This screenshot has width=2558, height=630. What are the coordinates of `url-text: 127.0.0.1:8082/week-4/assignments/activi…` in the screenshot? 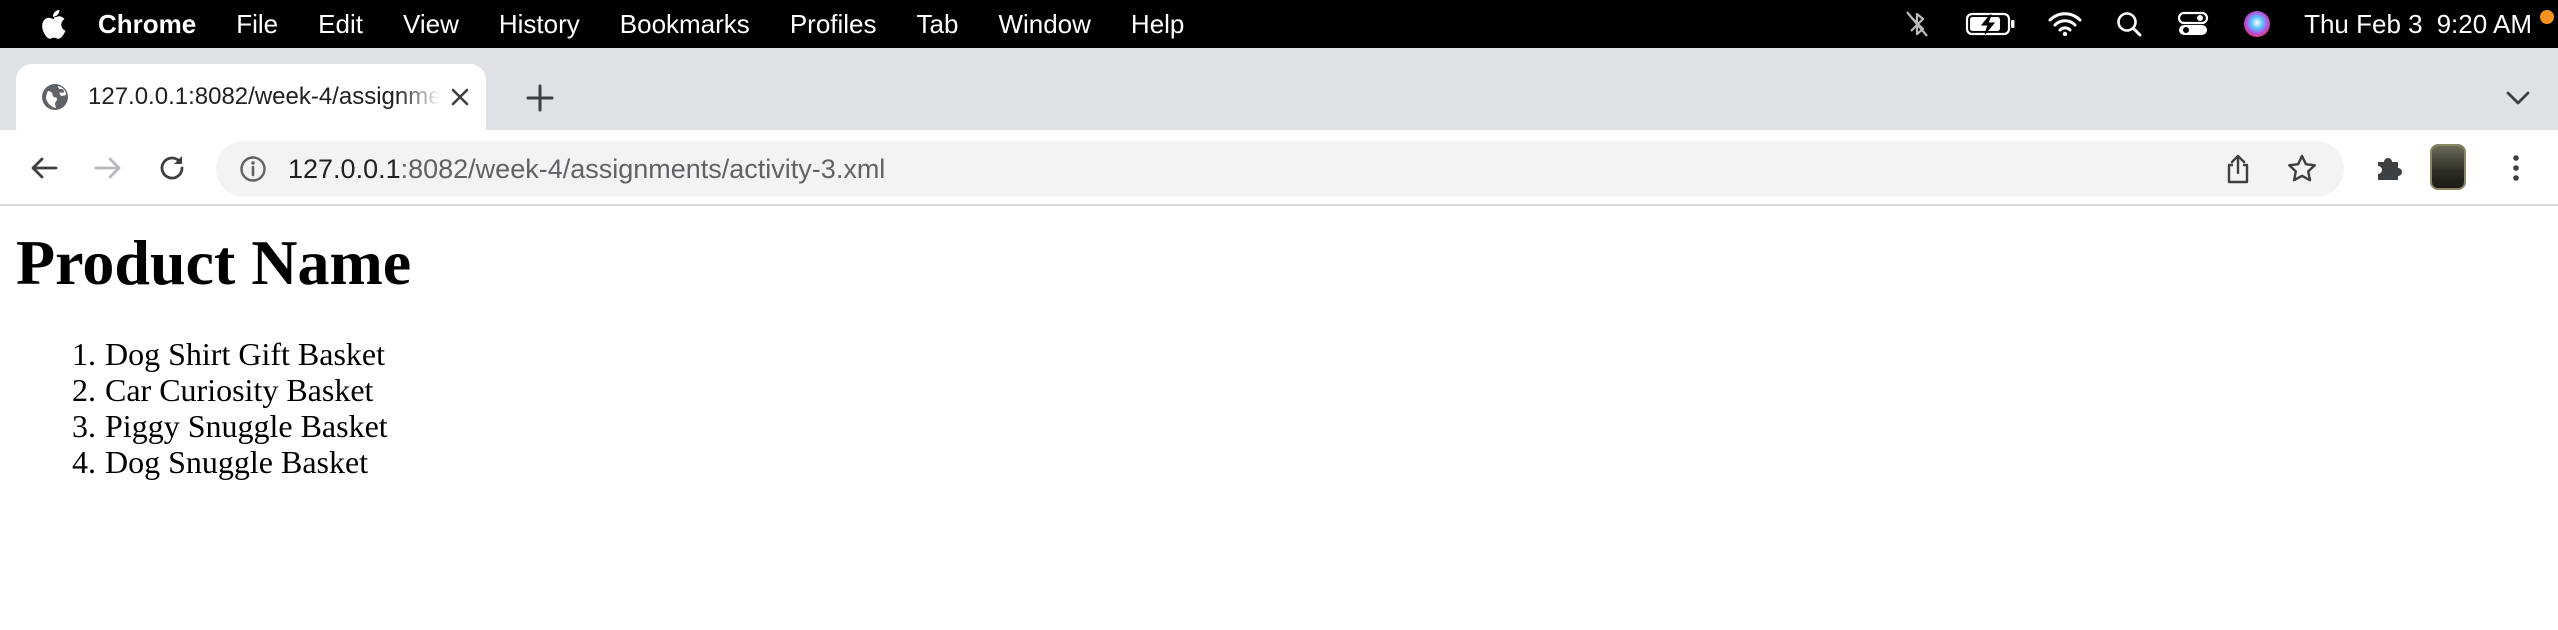 It's located at (586, 169).